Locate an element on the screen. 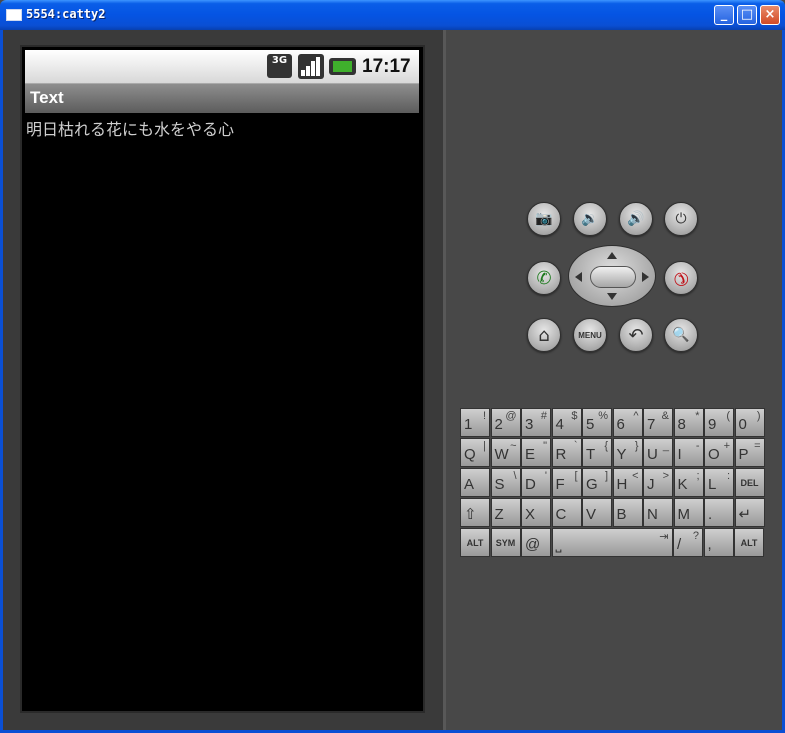 The image size is (785, 733). dpad-center-button is located at coordinates (613, 277).